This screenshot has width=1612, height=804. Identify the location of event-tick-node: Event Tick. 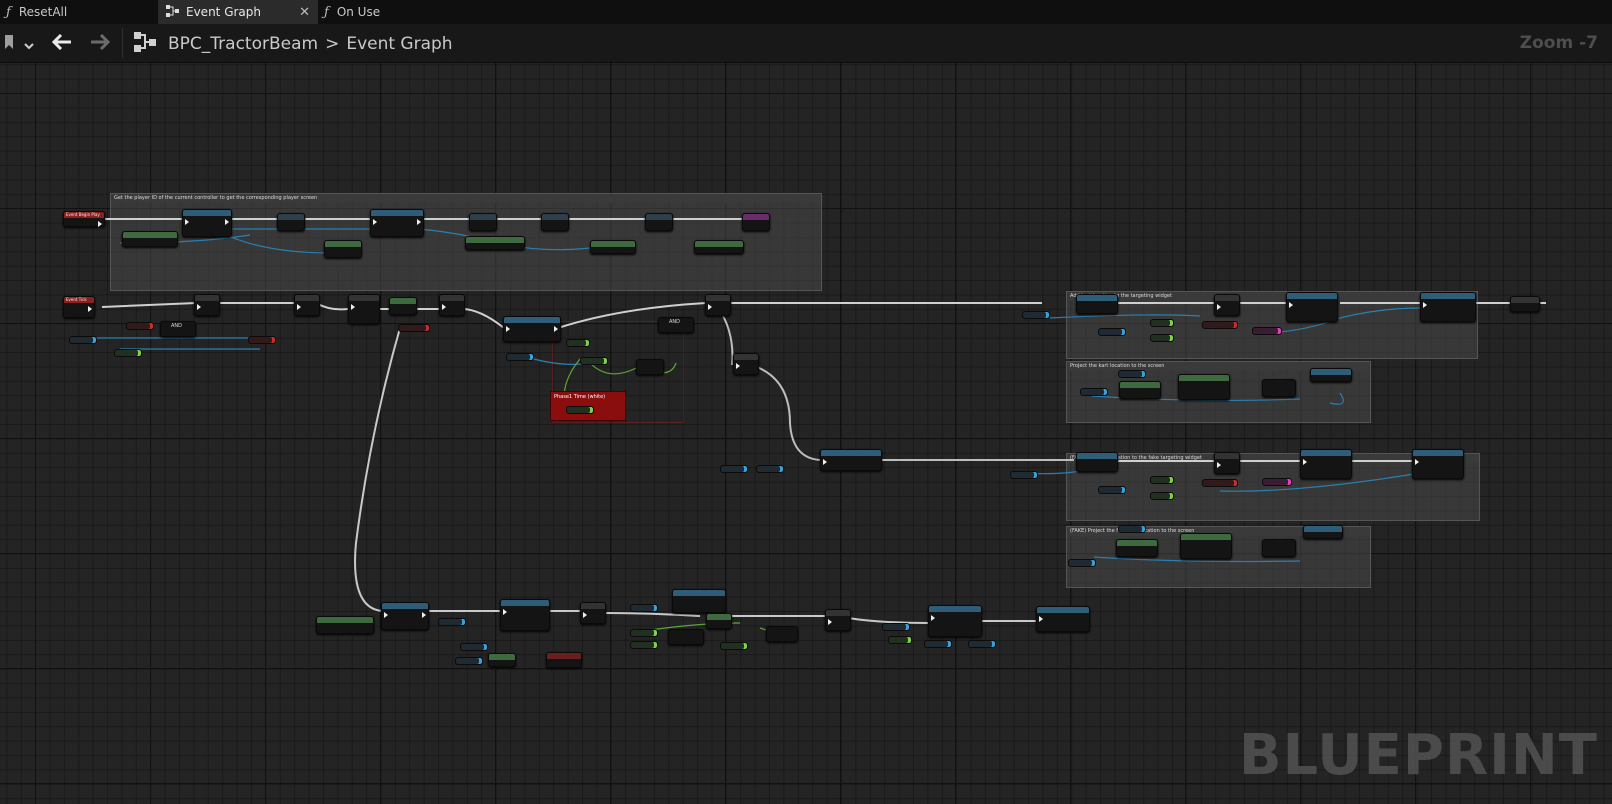
(79, 307).